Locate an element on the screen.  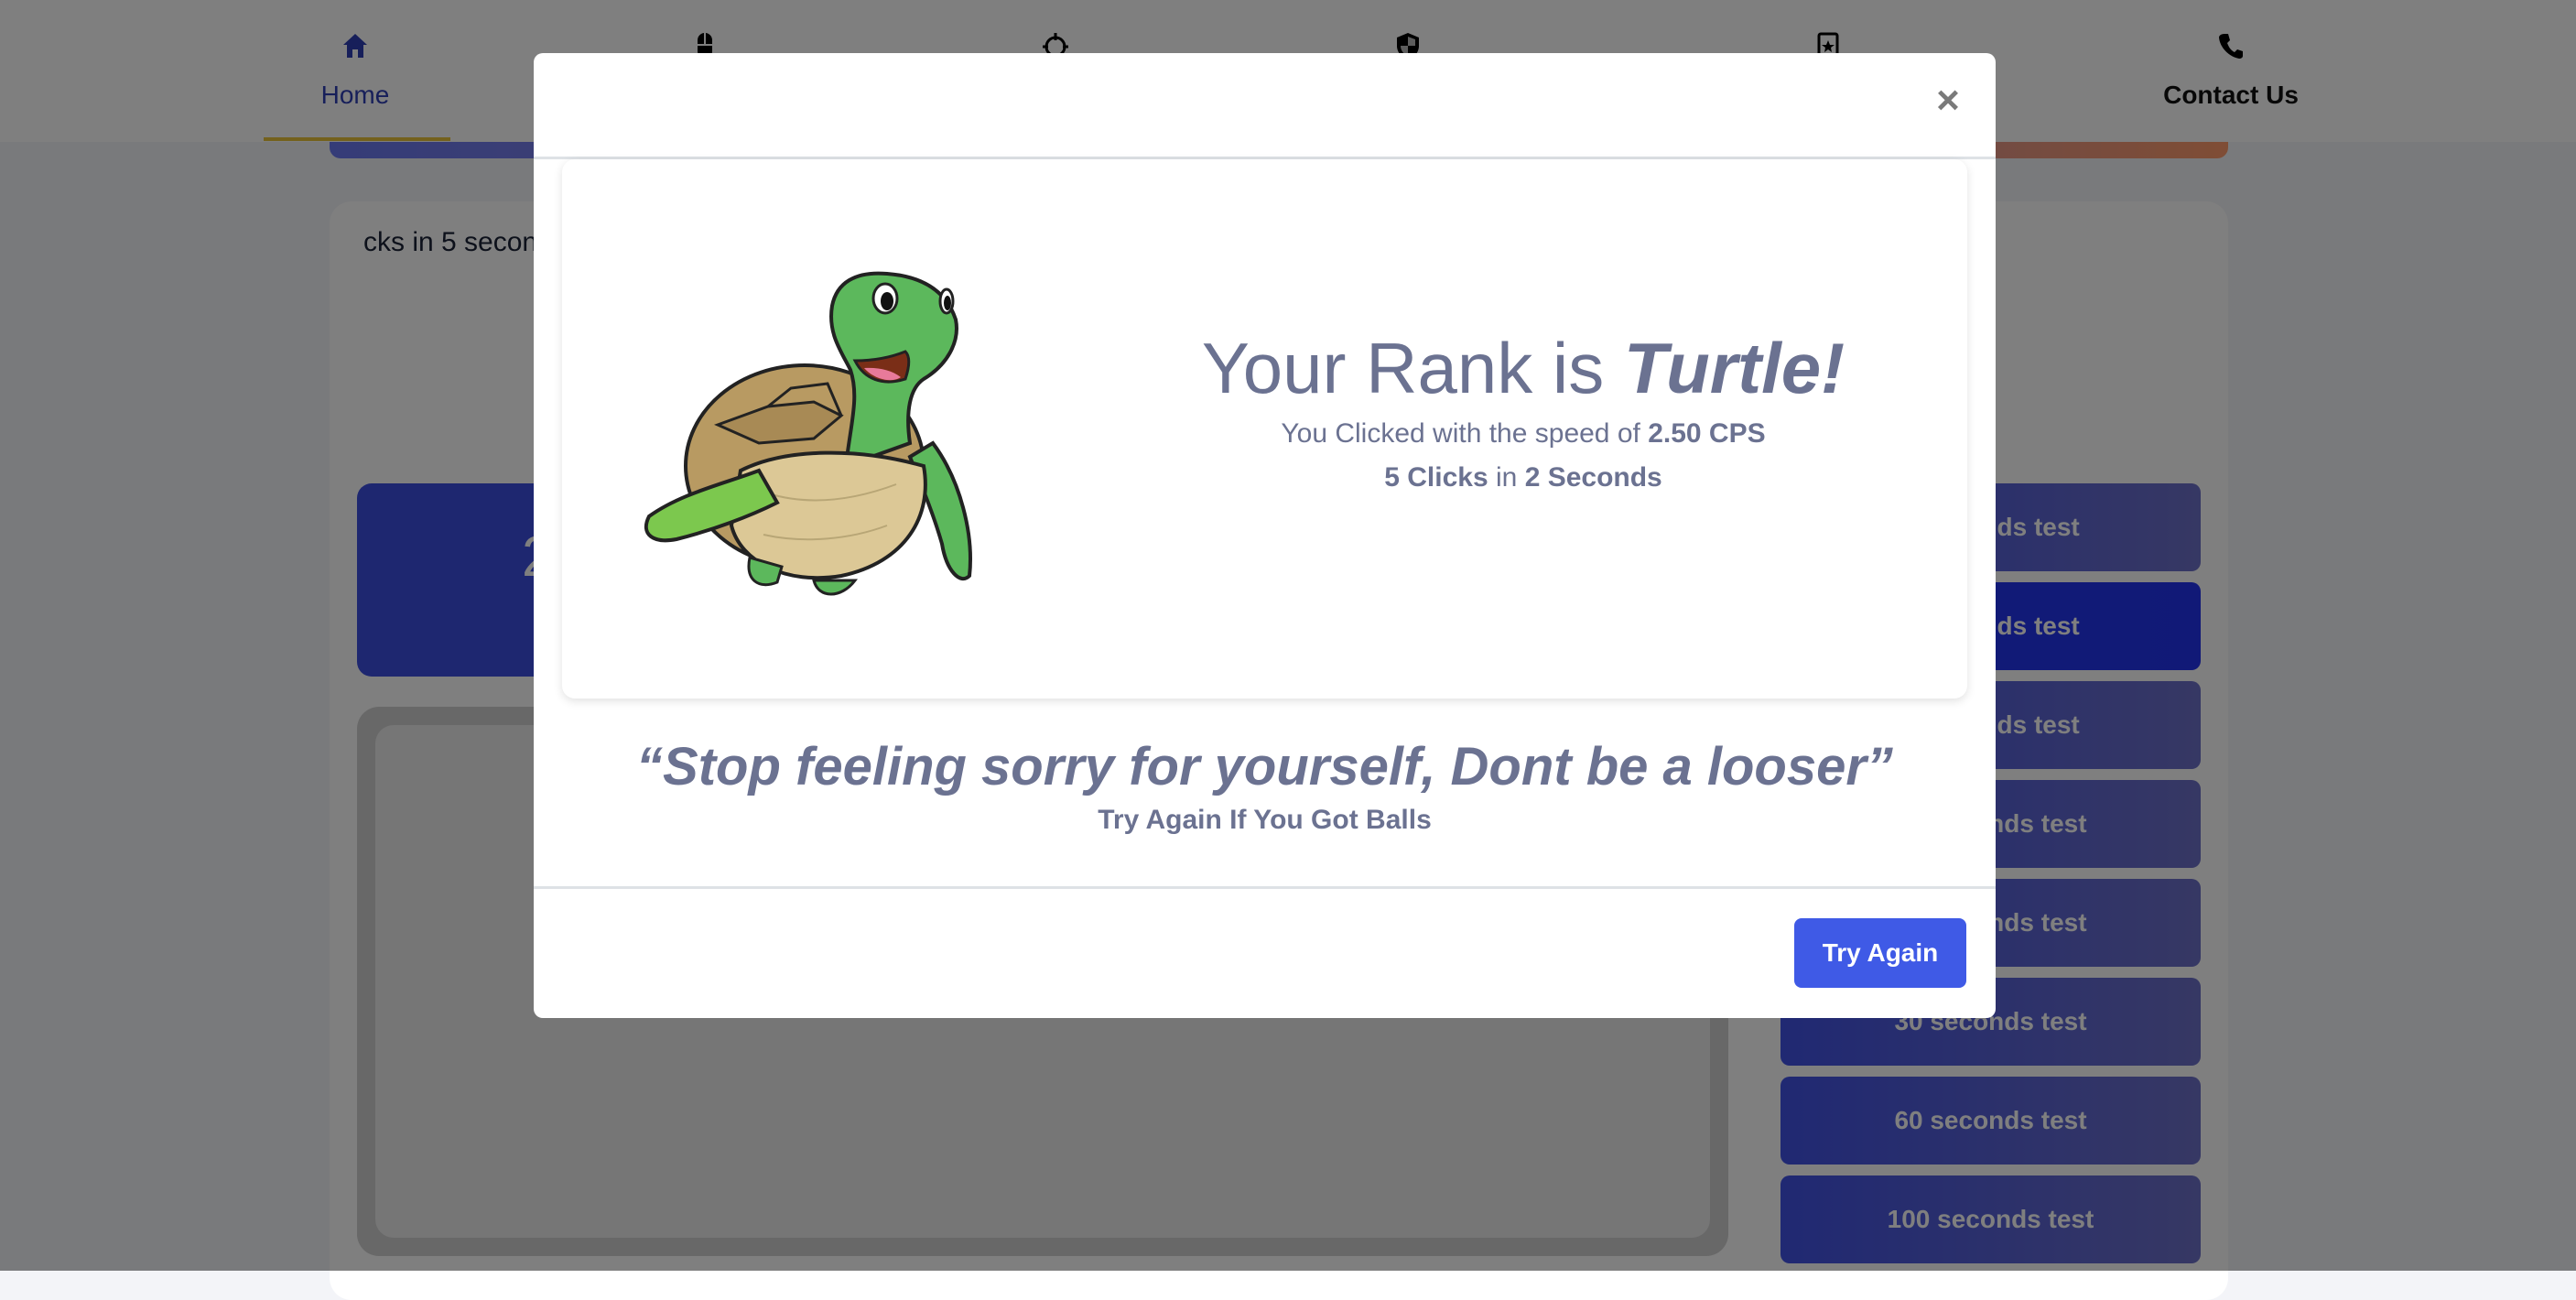
modal-header: × is located at coordinates (1265, 106).